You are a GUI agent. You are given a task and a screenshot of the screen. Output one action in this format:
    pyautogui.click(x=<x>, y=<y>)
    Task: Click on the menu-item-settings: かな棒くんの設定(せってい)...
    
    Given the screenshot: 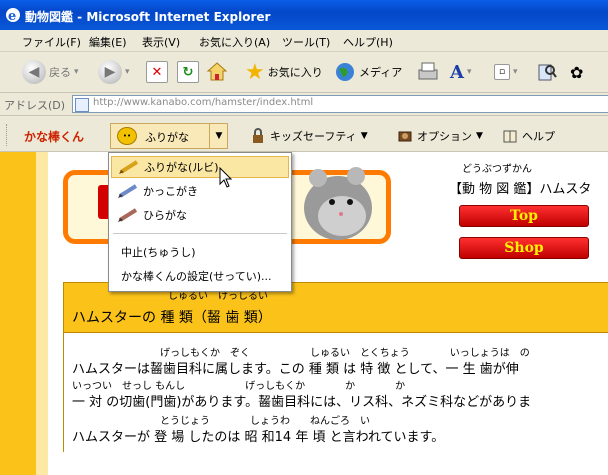 What is the action you would take?
    pyautogui.click(x=200, y=276)
    